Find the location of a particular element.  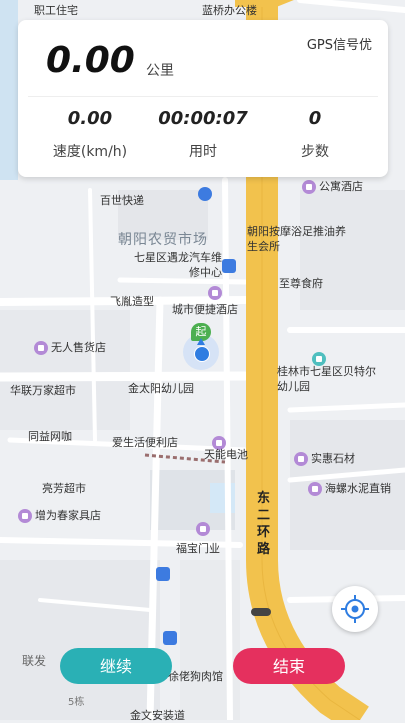

parking-icon is located at coordinates (229, 266).